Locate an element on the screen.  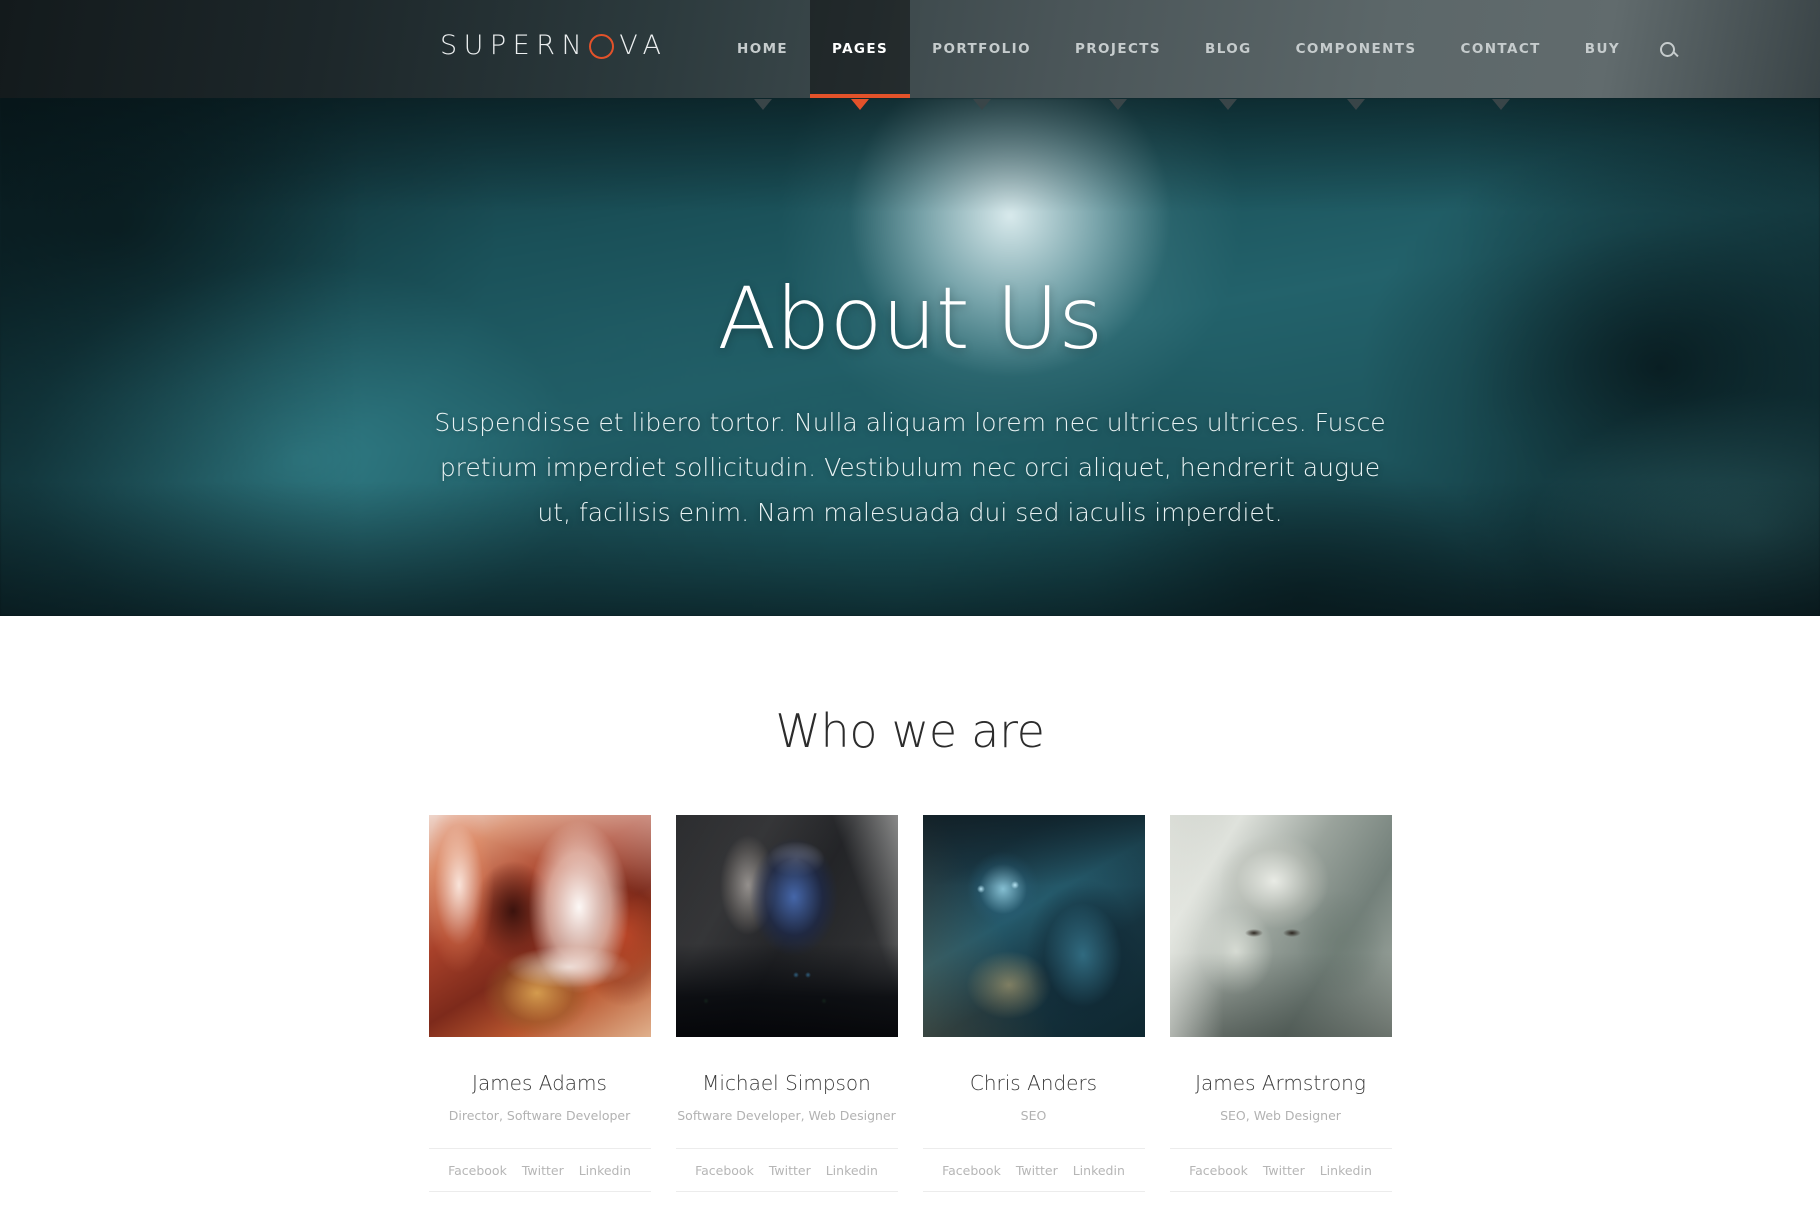
fiery-warrior-portrait-icon is located at coordinates (539, 926).